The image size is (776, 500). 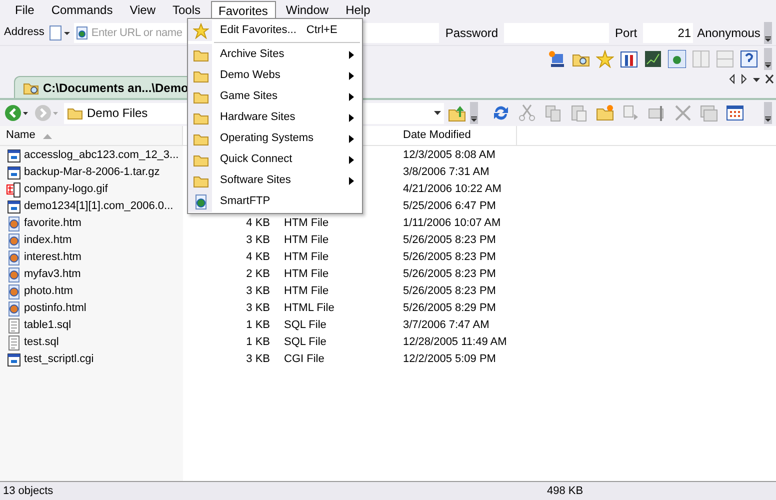 I want to click on date-modified: 12/3/2005 8:08 AM, so click(x=449, y=156).